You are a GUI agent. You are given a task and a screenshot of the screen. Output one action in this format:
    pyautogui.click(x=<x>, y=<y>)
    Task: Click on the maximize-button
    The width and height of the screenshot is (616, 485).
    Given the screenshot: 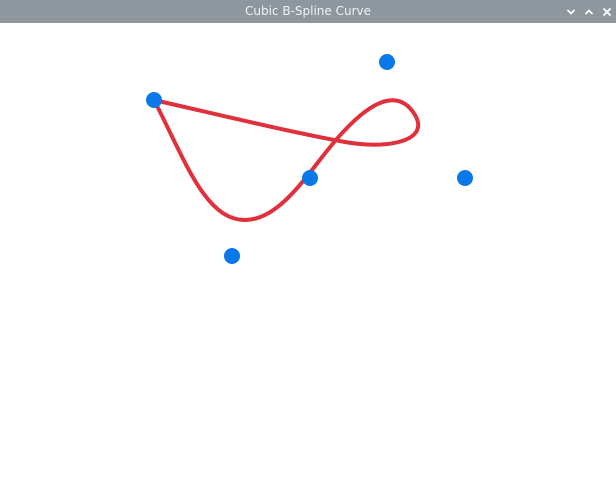 What is the action you would take?
    pyautogui.click(x=589, y=11)
    